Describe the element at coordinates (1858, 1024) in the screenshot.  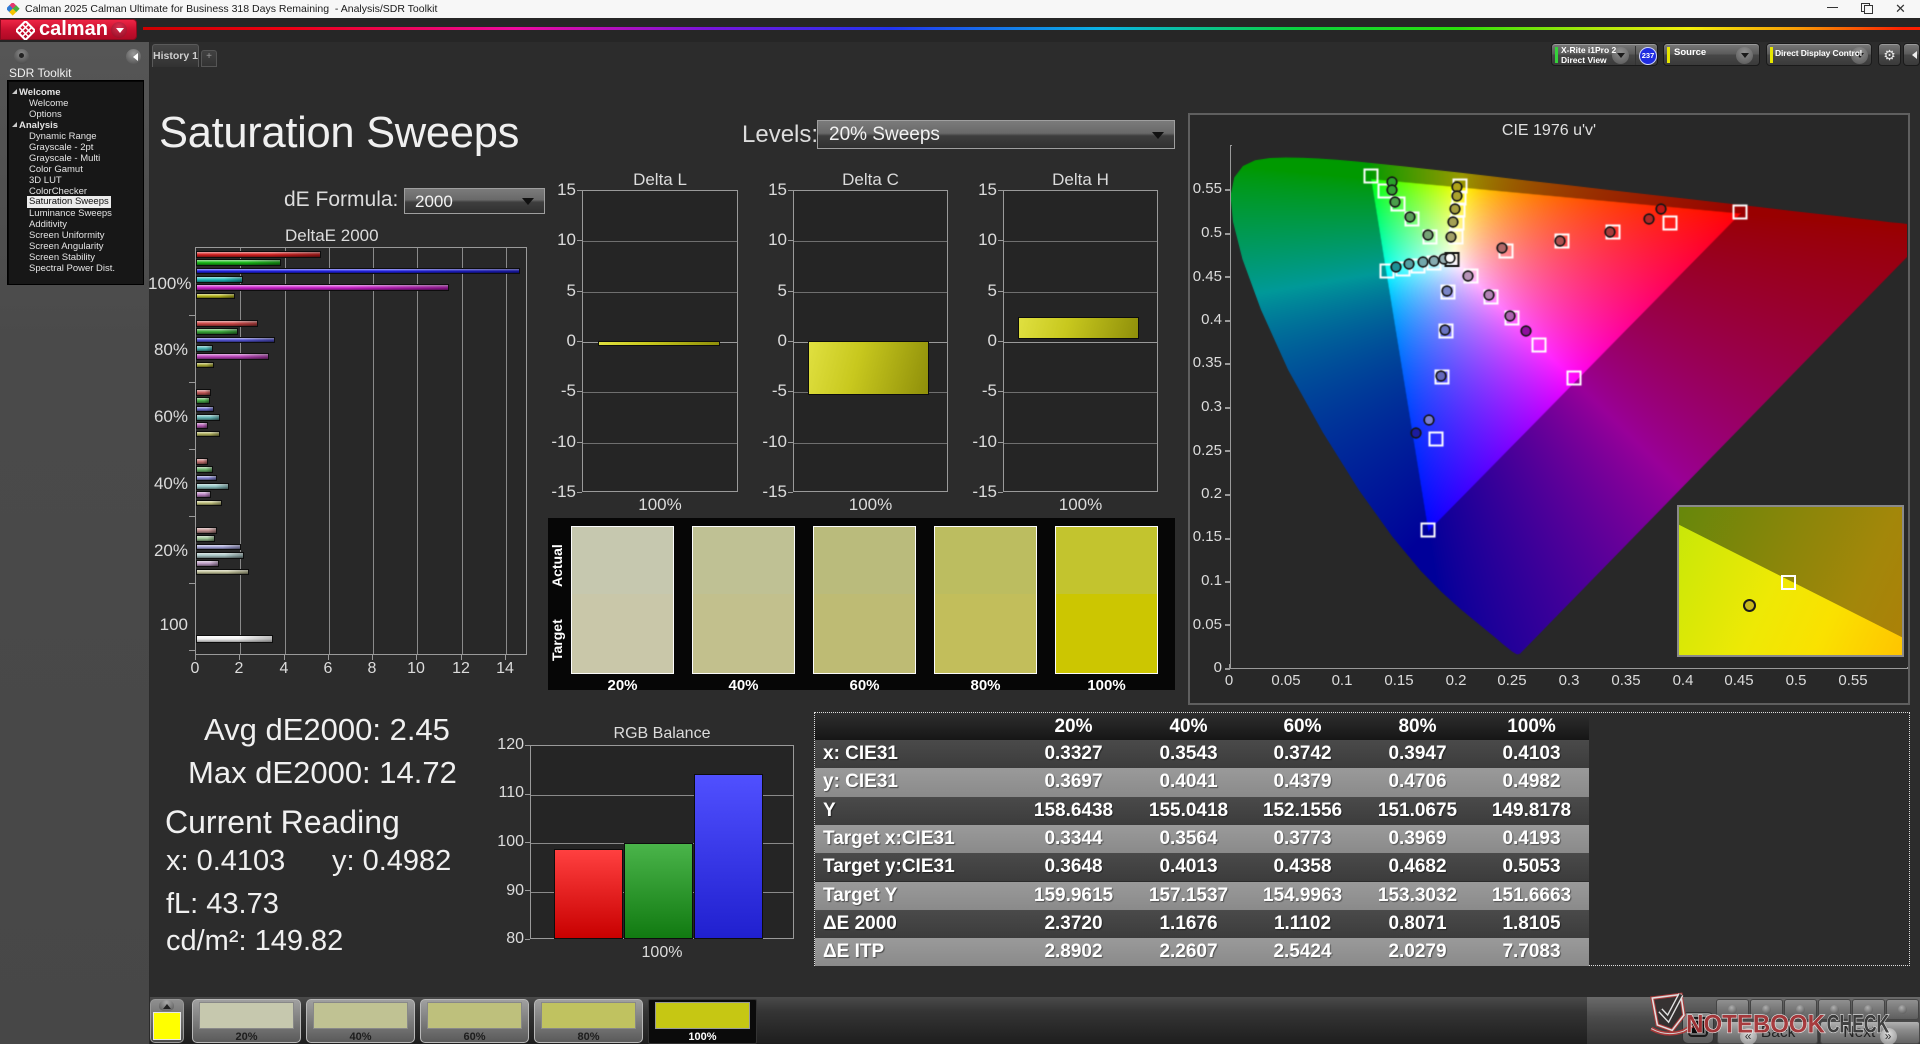
I see `svg-text: CHECK` at that location.